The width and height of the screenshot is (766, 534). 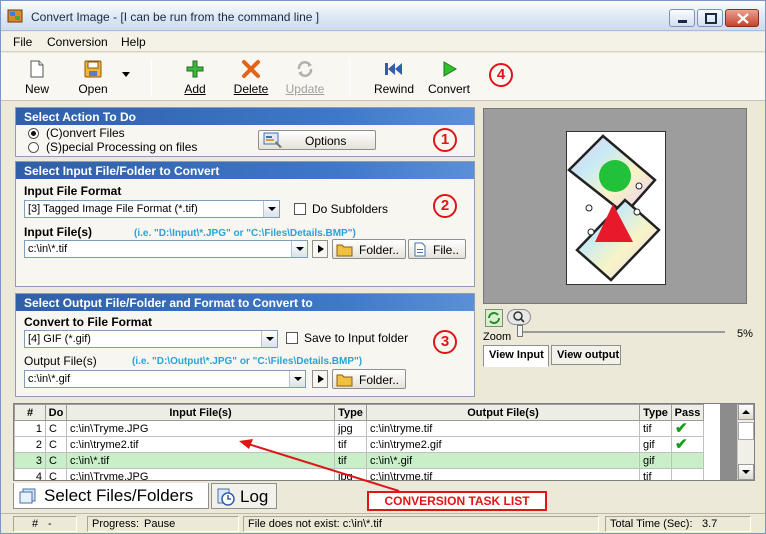 I want to click on status-total-value: 3.7, so click(x=710, y=524).